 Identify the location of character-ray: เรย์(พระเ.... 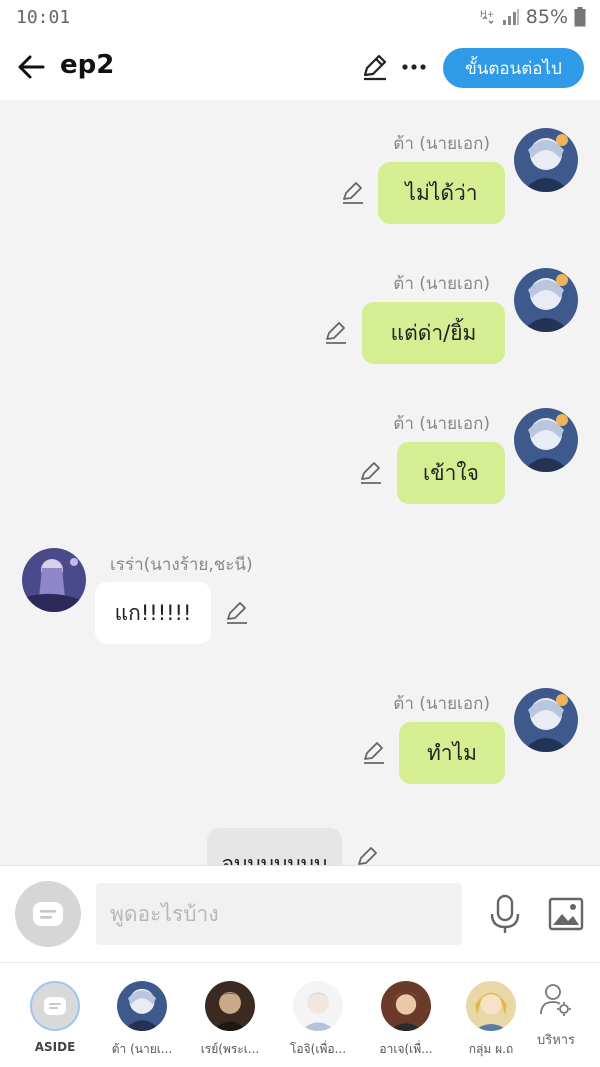
(230, 1020).